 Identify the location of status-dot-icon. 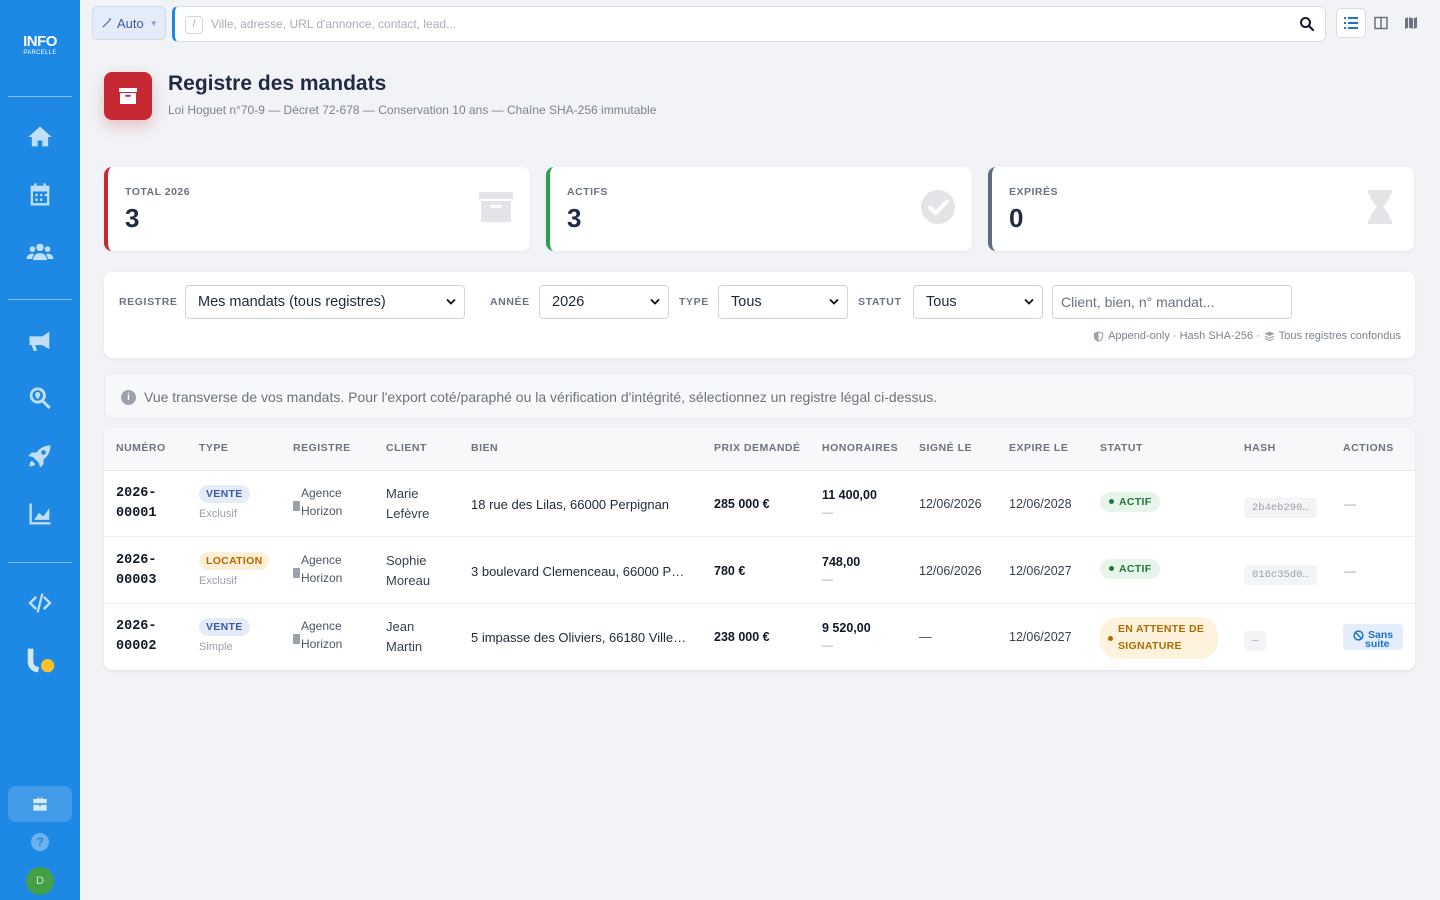
(1111, 501).